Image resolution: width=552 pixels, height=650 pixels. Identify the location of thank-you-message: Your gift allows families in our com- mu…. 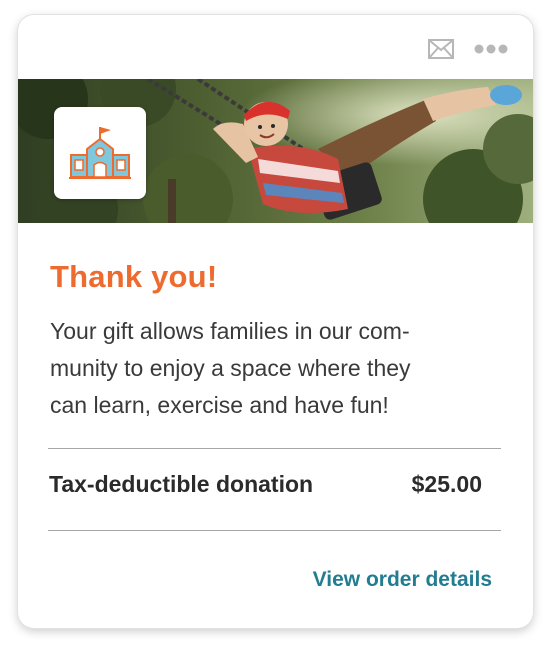
(270, 368).